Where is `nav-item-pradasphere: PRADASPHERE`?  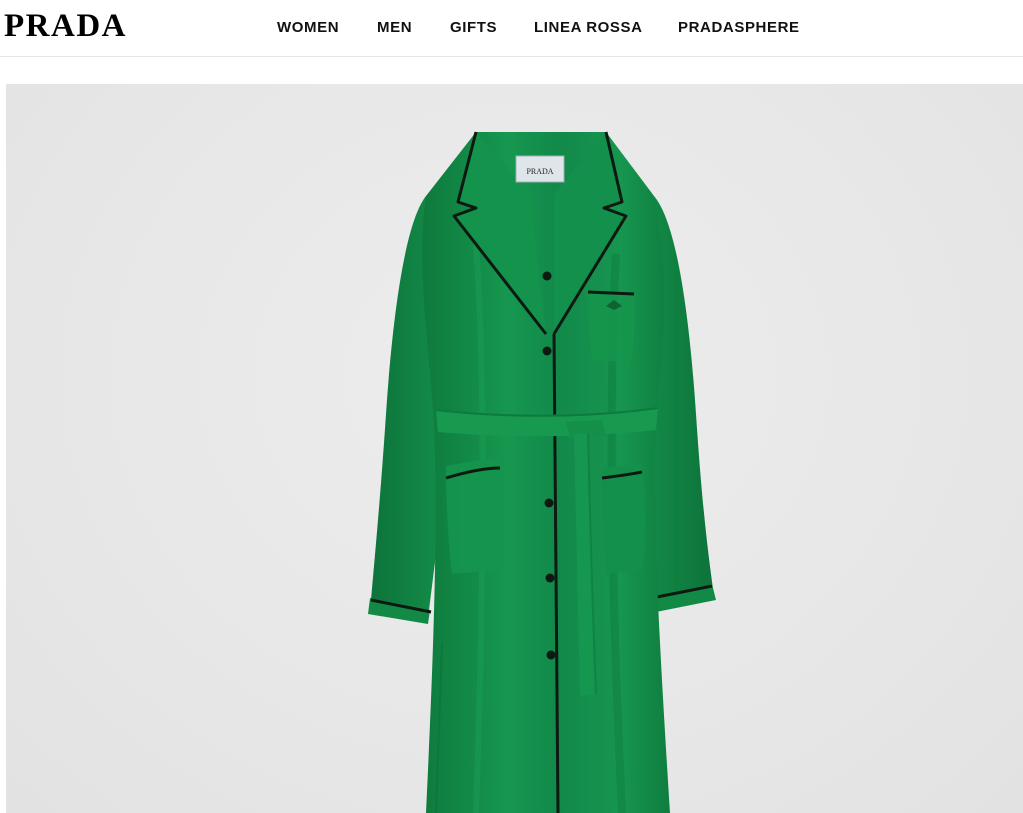
nav-item-pradasphere: PRADASPHERE is located at coordinates (739, 28).